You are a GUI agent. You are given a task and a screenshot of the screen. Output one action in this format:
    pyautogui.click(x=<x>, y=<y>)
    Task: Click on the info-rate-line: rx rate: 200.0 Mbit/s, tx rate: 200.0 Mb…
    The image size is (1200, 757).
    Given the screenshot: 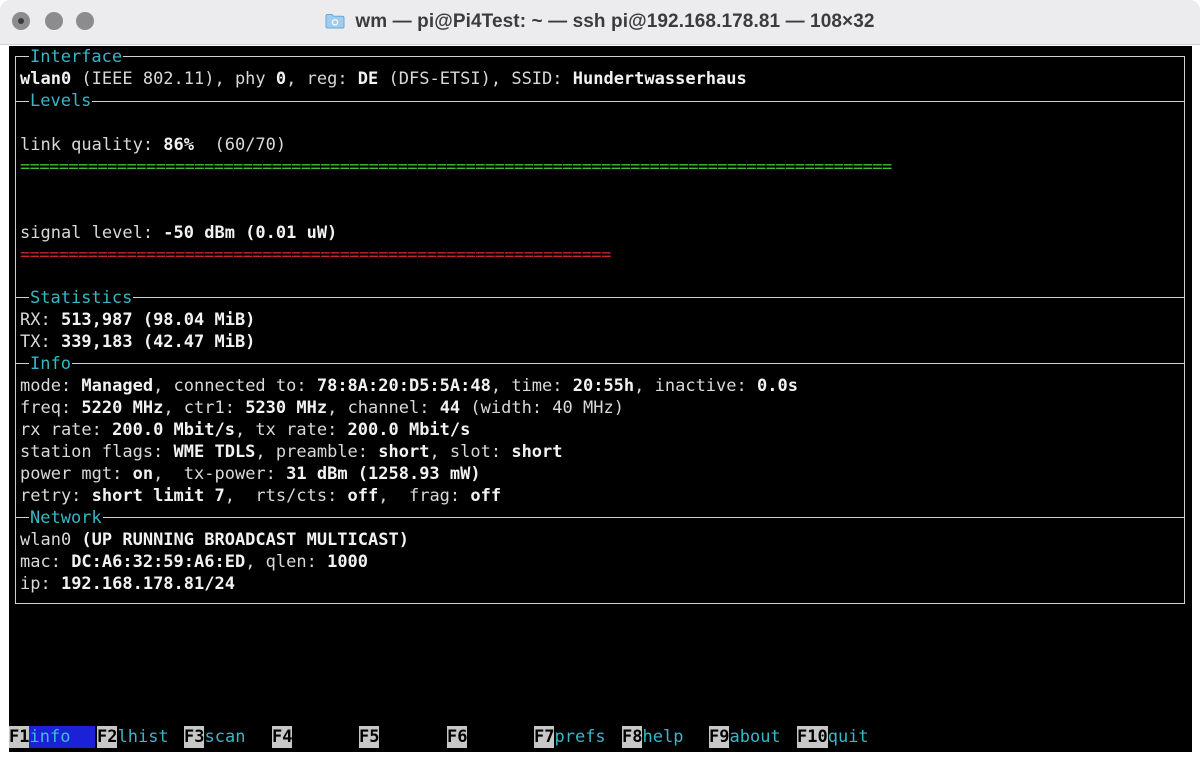 What is the action you would take?
    pyautogui.click(x=245, y=430)
    